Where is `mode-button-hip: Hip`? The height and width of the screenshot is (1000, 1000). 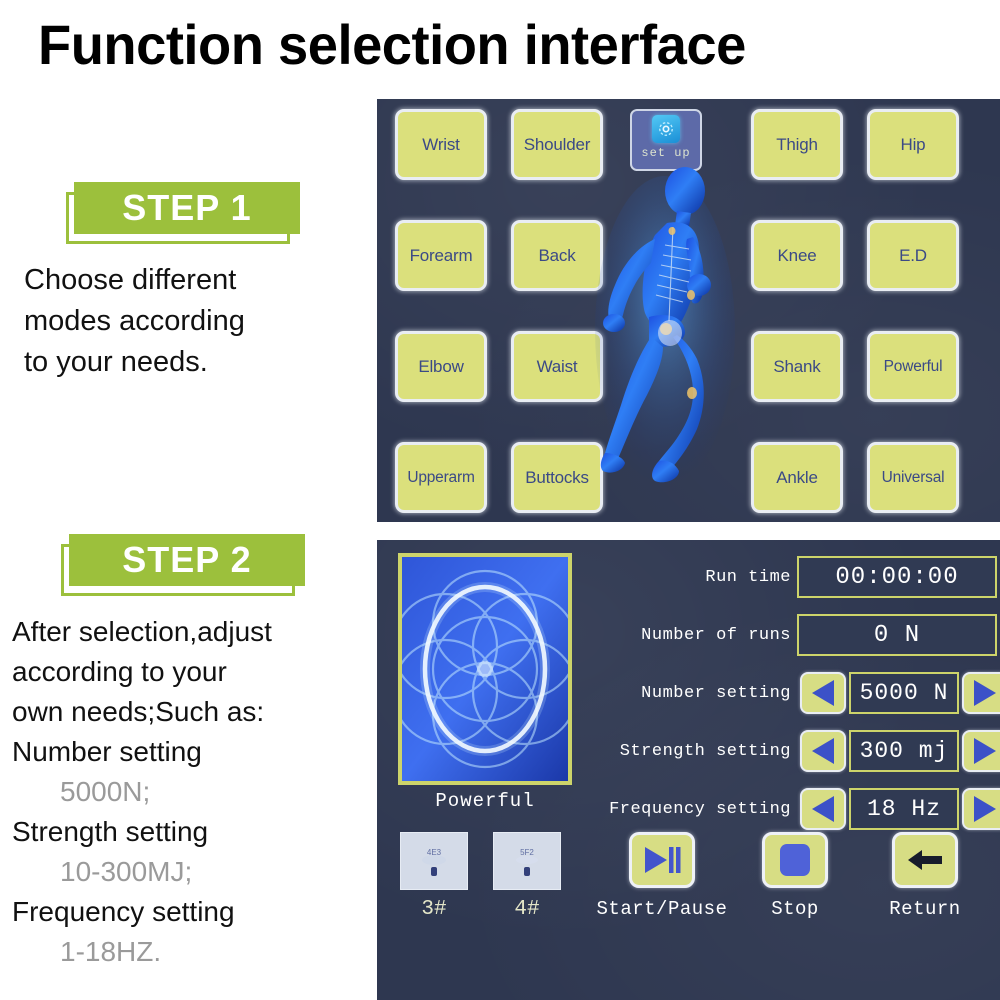 mode-button-hip: Hip is located at coordinates (913, 144).